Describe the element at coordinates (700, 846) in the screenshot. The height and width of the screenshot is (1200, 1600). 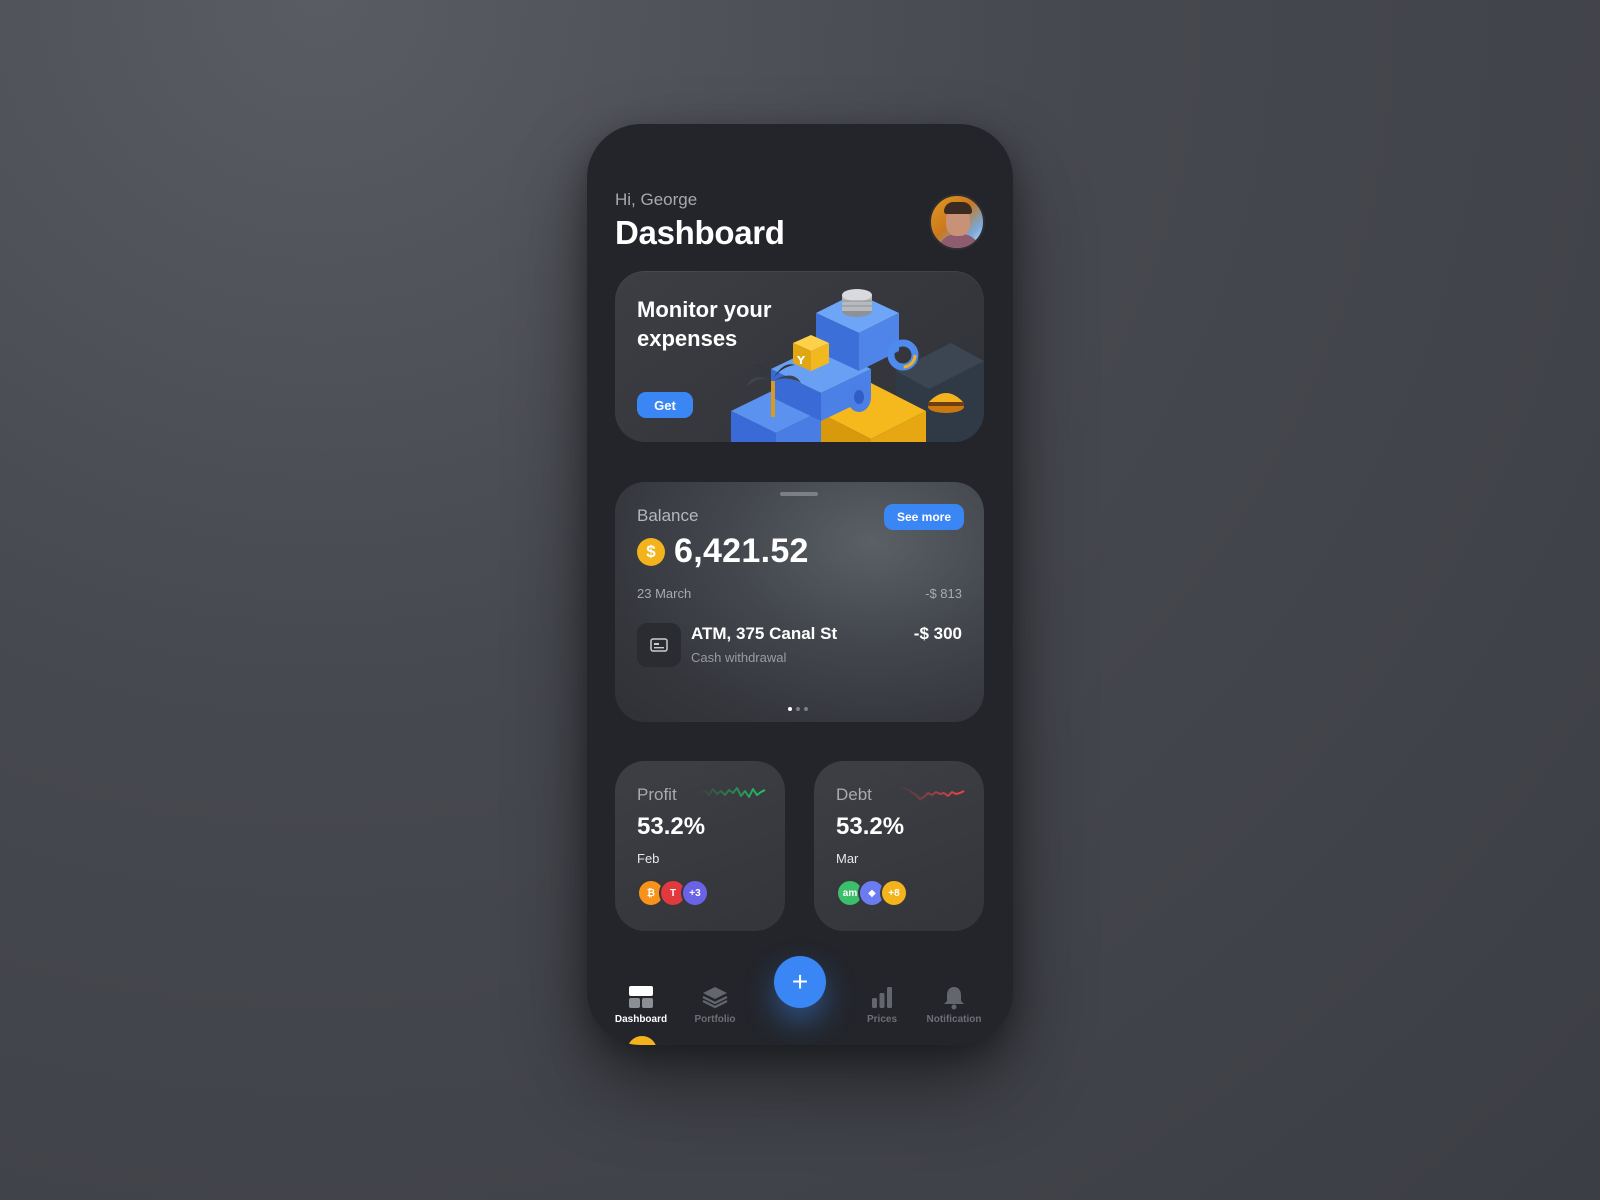
I see `profit-card: Profit 53.2% Feb ₿ T +3` at that location.